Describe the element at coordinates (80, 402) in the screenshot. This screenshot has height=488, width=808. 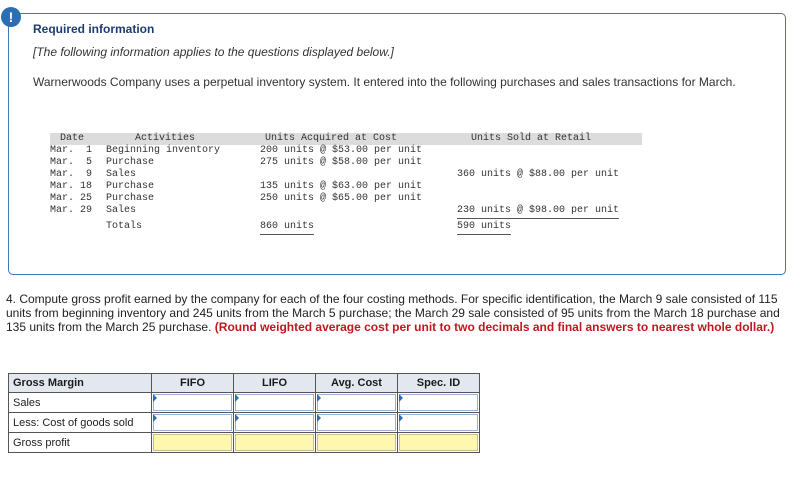
I see `row-label-sales: Sales` at that location.